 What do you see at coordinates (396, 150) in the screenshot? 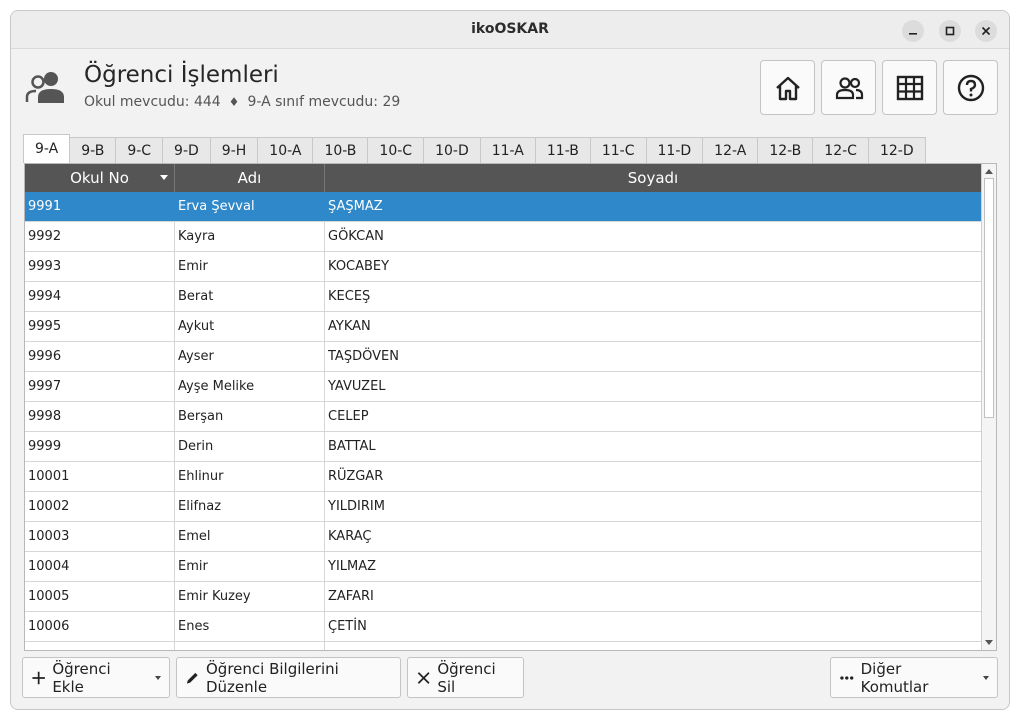
I see `tab-10-c: 10-C` at bounding box center [396, 150].